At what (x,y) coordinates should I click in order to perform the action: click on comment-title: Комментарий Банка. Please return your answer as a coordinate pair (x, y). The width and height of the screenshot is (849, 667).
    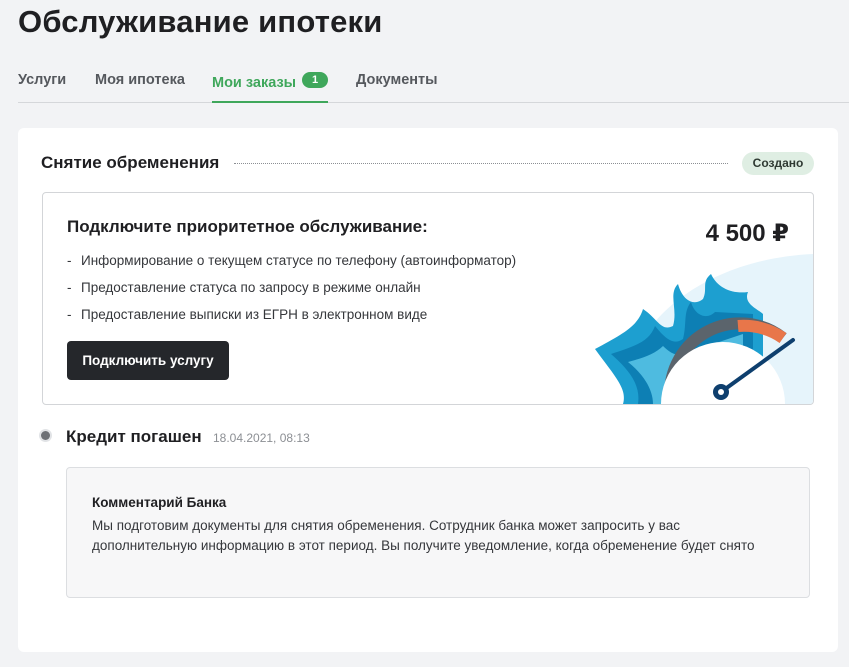
    Looking at the image, I should click on (159, 502).